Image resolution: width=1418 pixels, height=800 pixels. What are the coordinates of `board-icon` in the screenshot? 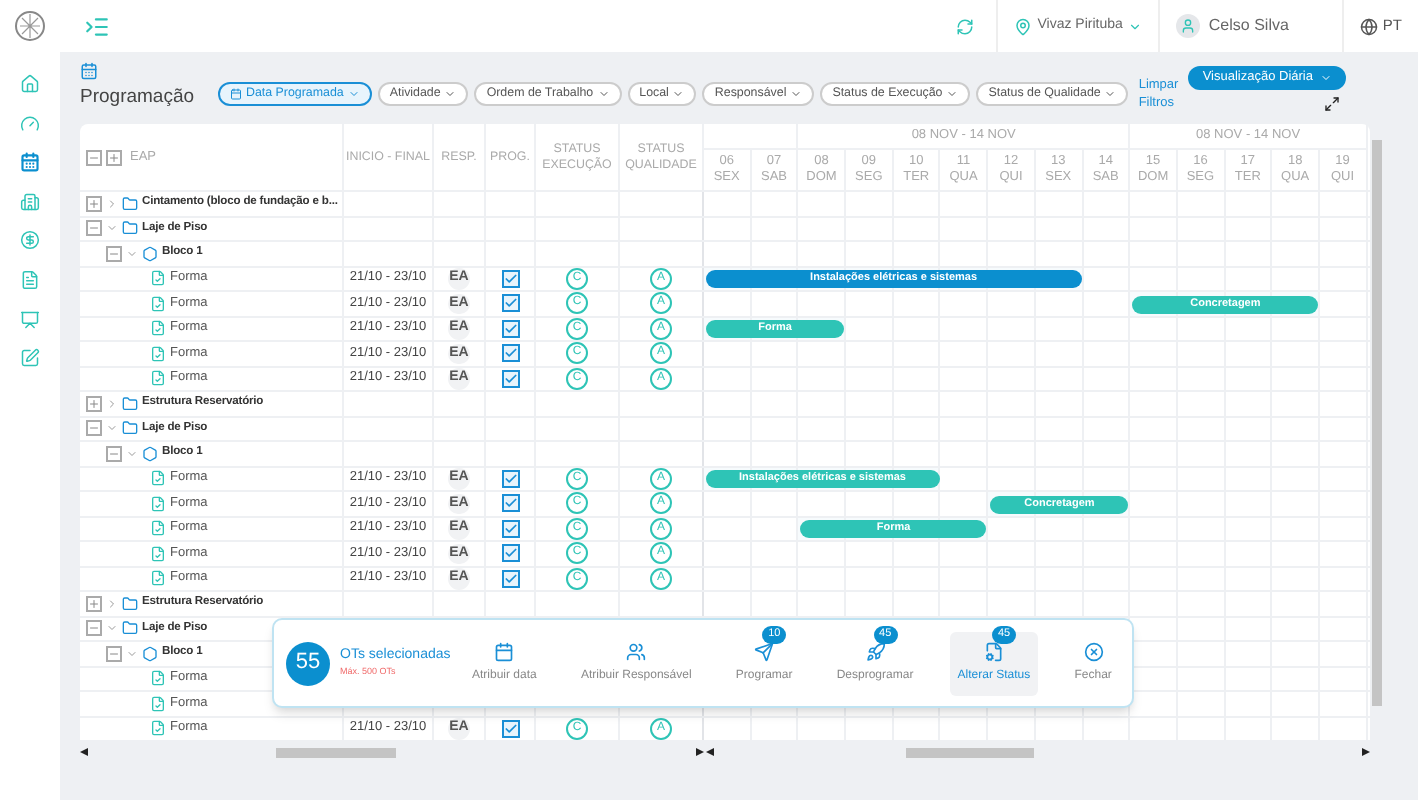 It's located at (30, 319).